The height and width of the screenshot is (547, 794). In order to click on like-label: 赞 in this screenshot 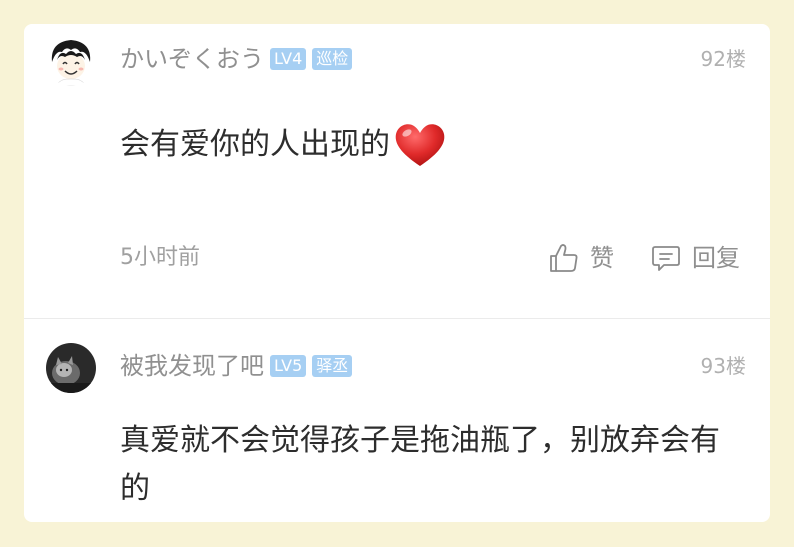, I will do `click(602, 258)`.